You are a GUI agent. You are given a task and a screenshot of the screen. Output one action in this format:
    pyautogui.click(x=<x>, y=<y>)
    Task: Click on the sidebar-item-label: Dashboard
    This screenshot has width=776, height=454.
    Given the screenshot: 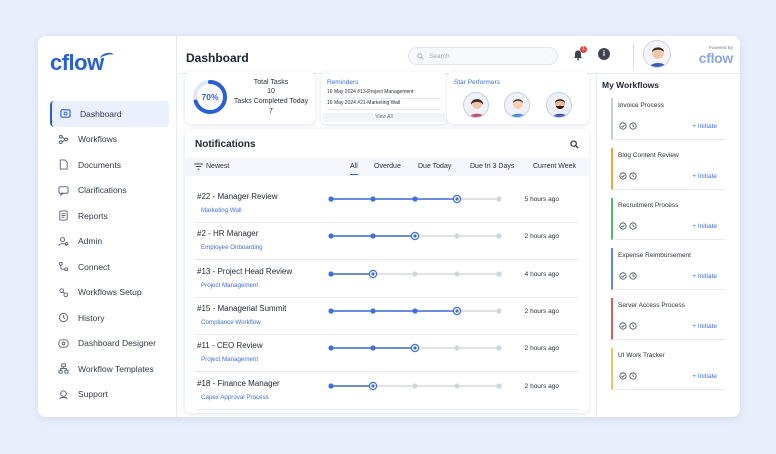 What is the action you would take?
    pyautogui.click(x=101, y=113)
    